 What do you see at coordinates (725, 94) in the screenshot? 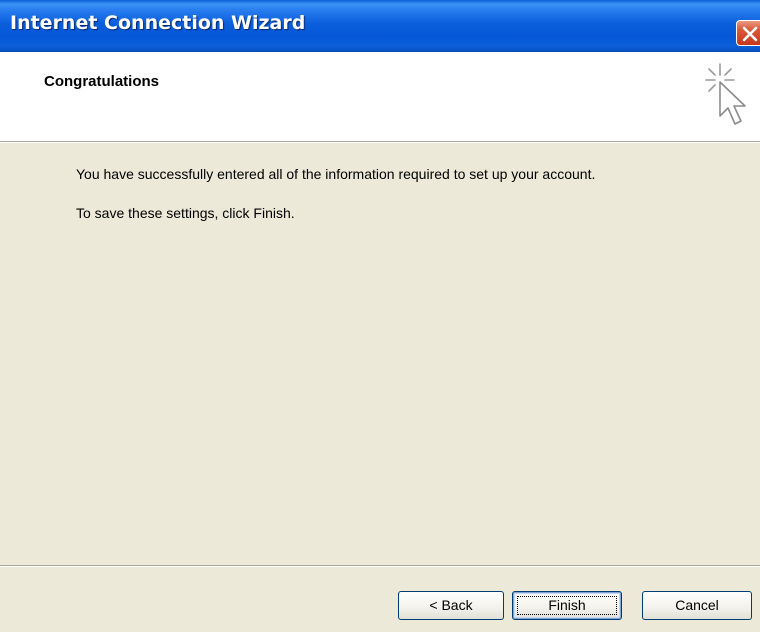
I see `wizard-cursor-sparkle-icon` at bounding box center [725, 94].